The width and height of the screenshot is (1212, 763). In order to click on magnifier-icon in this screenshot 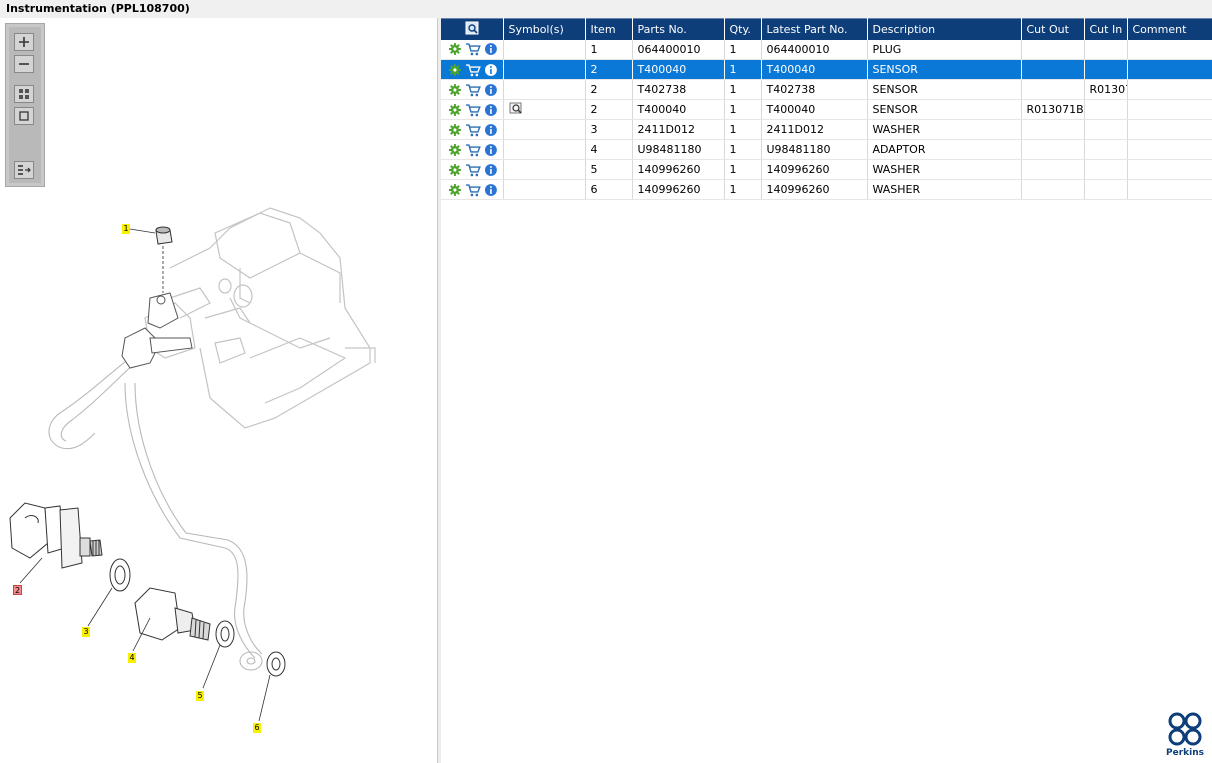, I will do `click(516, 108)`.